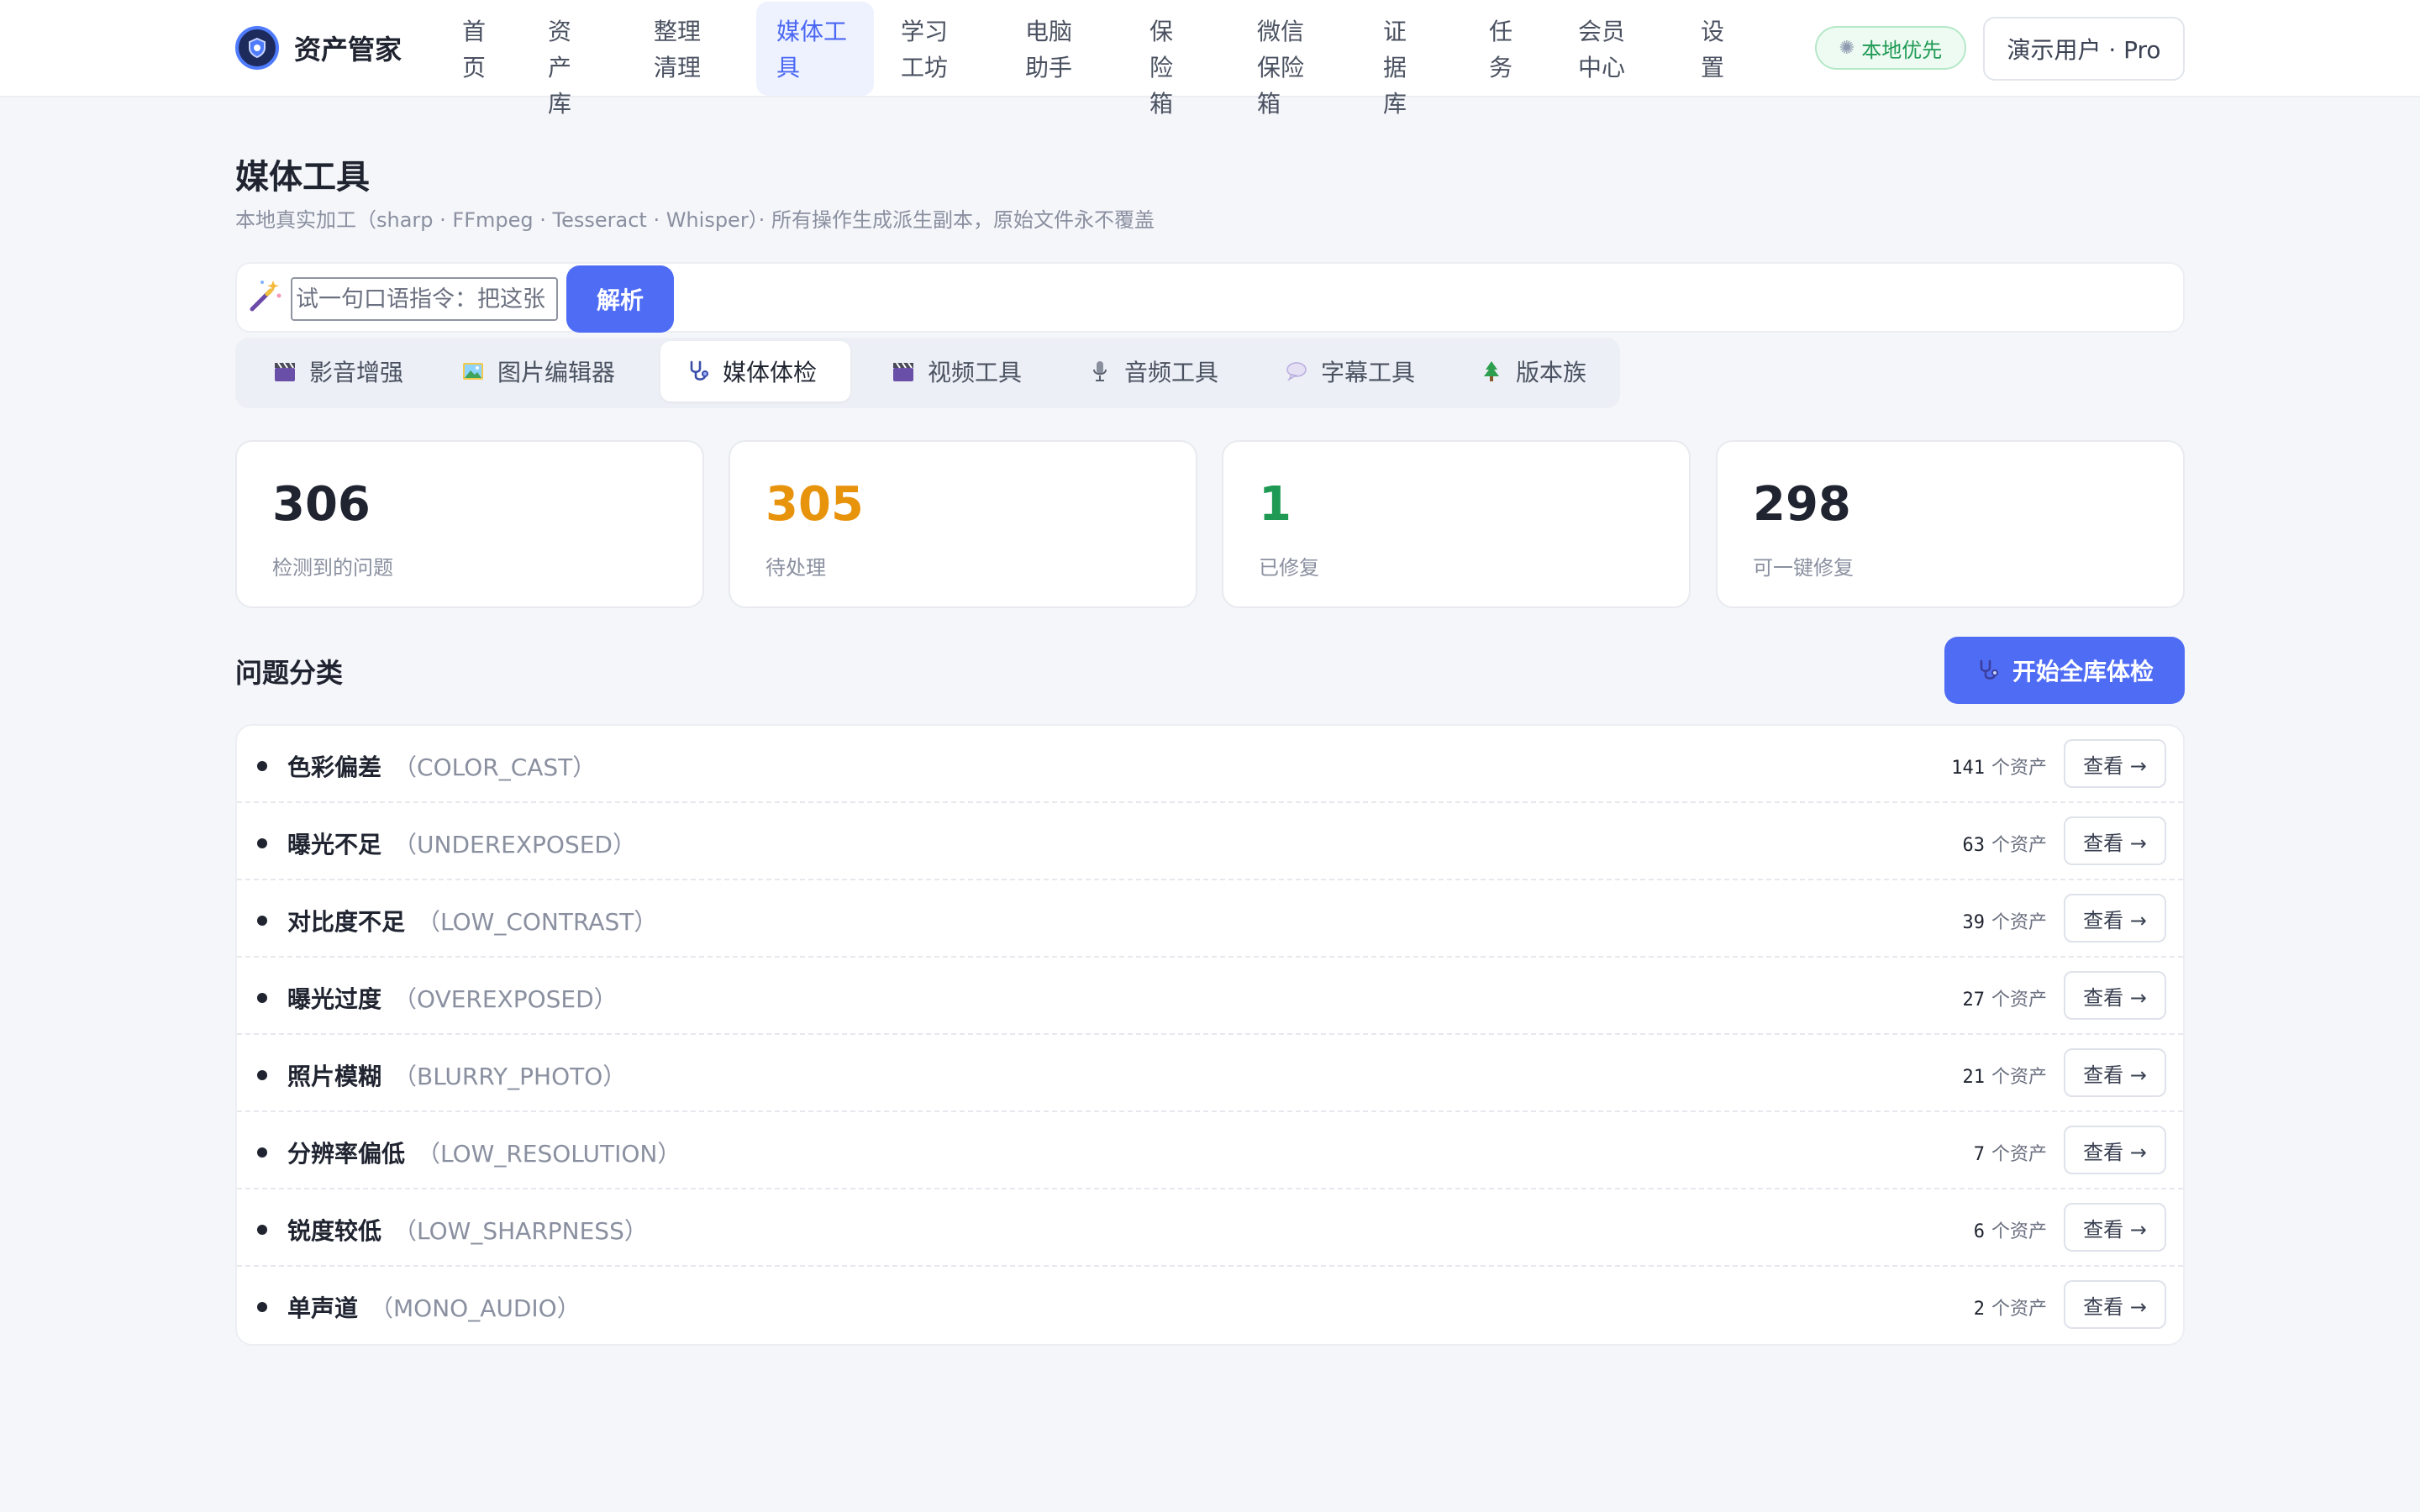 The image size is (2420, 1512). What do you see at coordinates (2010, 1231) in the screenshot?
I see `issue-count: 6 个资产` at bounding box center [2010, 1231].